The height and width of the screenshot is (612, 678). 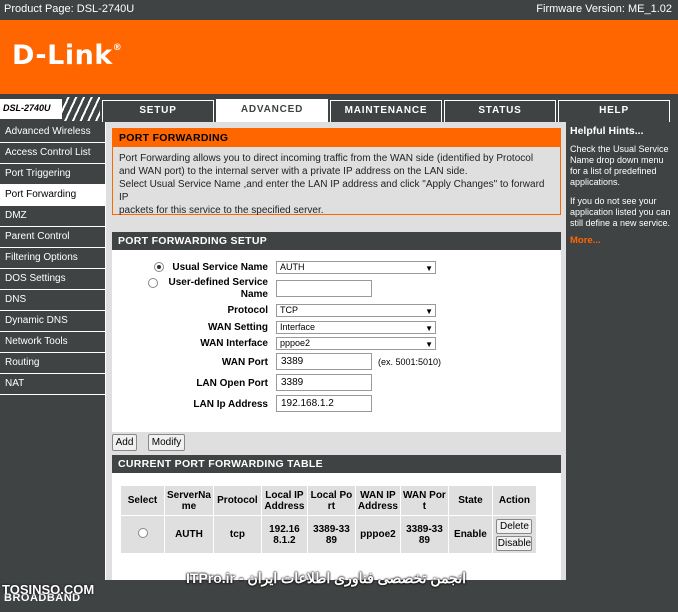 I want to click on brand-banner: D-Link®, so click(x=339, y=57).